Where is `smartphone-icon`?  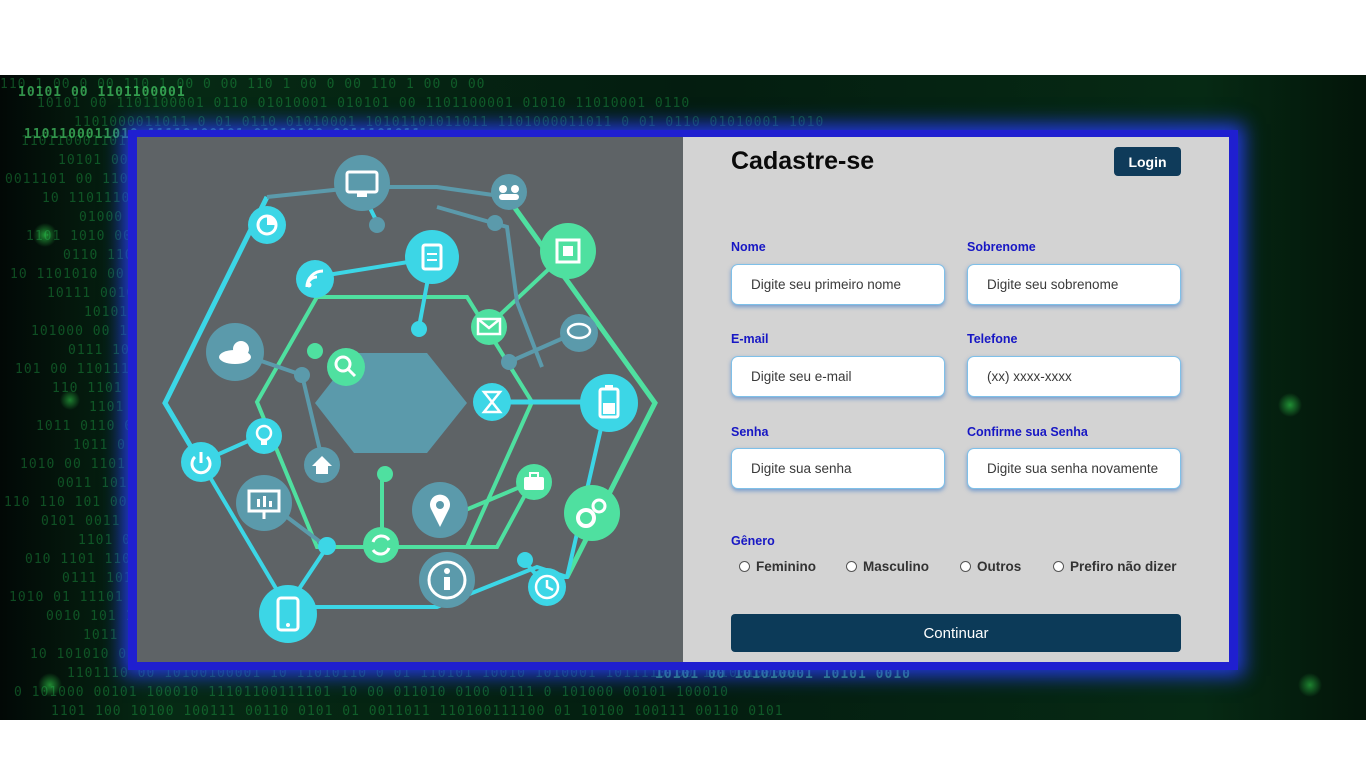 smartphone-icon is located at coordinates (288, 614).